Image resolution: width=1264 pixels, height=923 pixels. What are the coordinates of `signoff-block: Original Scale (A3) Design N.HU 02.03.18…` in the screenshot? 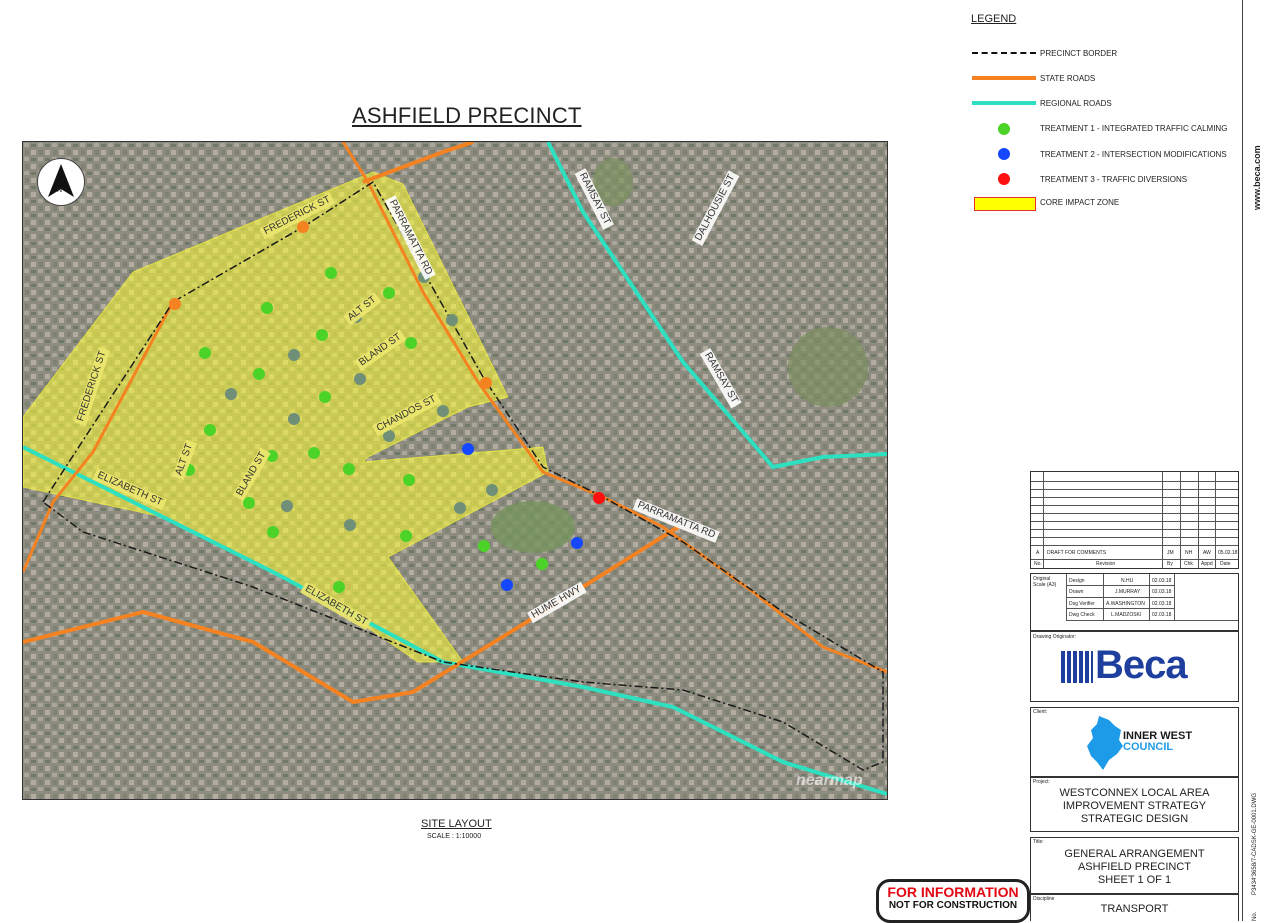 It's located at (1134, 602).